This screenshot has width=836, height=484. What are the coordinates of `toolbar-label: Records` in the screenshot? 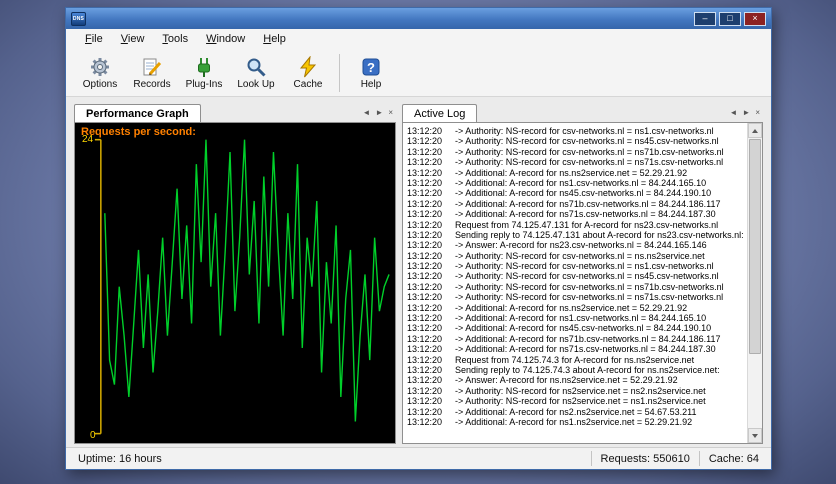 It's located at (152, 84).